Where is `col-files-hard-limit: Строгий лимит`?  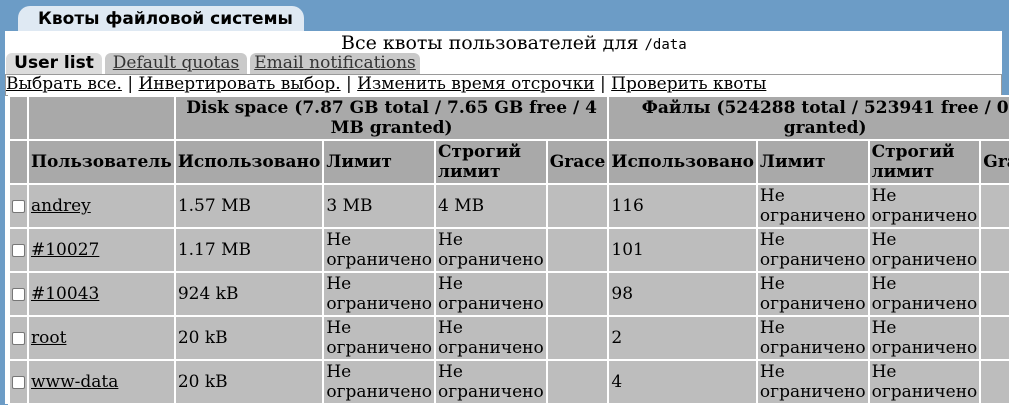 col-files-hard-limit: Строгий лимит is located at coordinates (924, 162).